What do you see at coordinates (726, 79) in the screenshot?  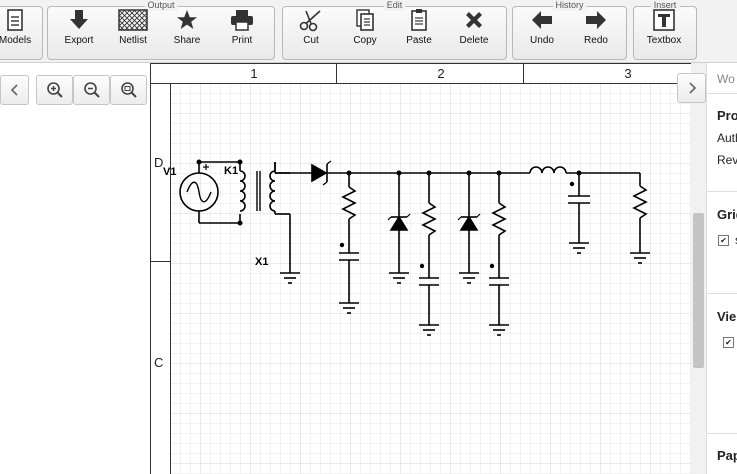 I see `panel-title: Wo` at bounding box center [726, 79].